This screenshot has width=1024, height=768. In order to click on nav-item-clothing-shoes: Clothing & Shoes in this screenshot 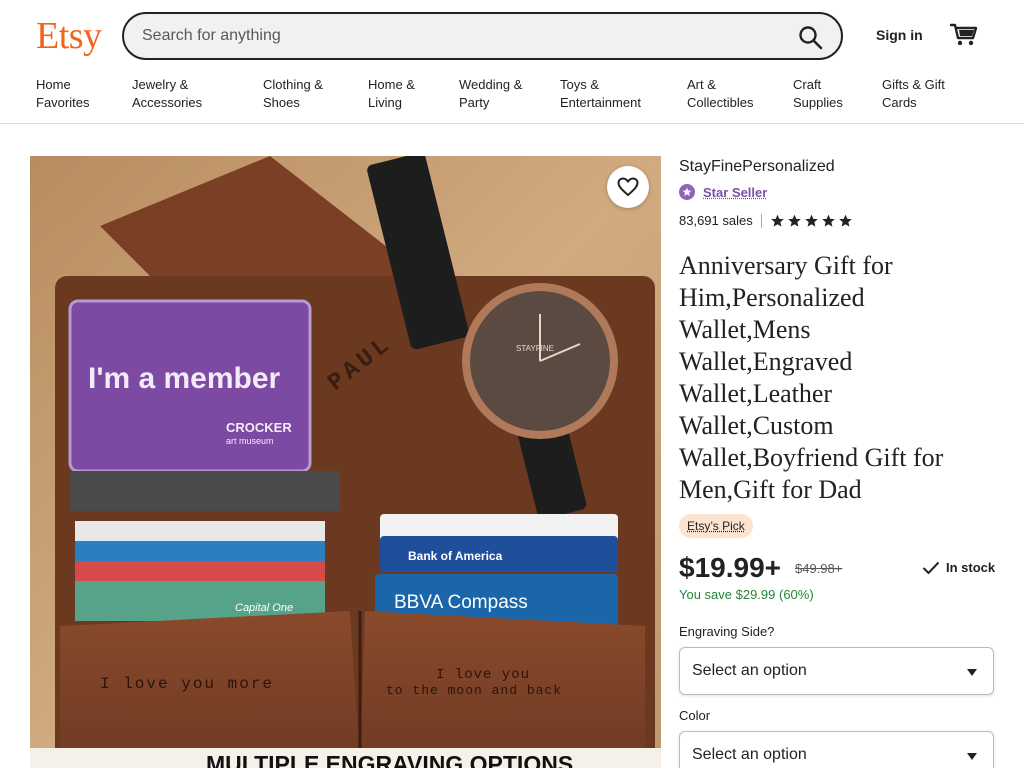, I will do `click(293, 94)`.